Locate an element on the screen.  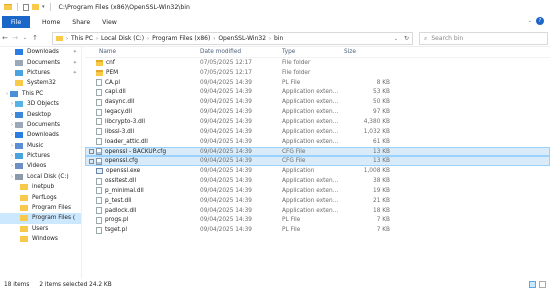
sidebar-item: › This PC is located at coordinates (40, 94).